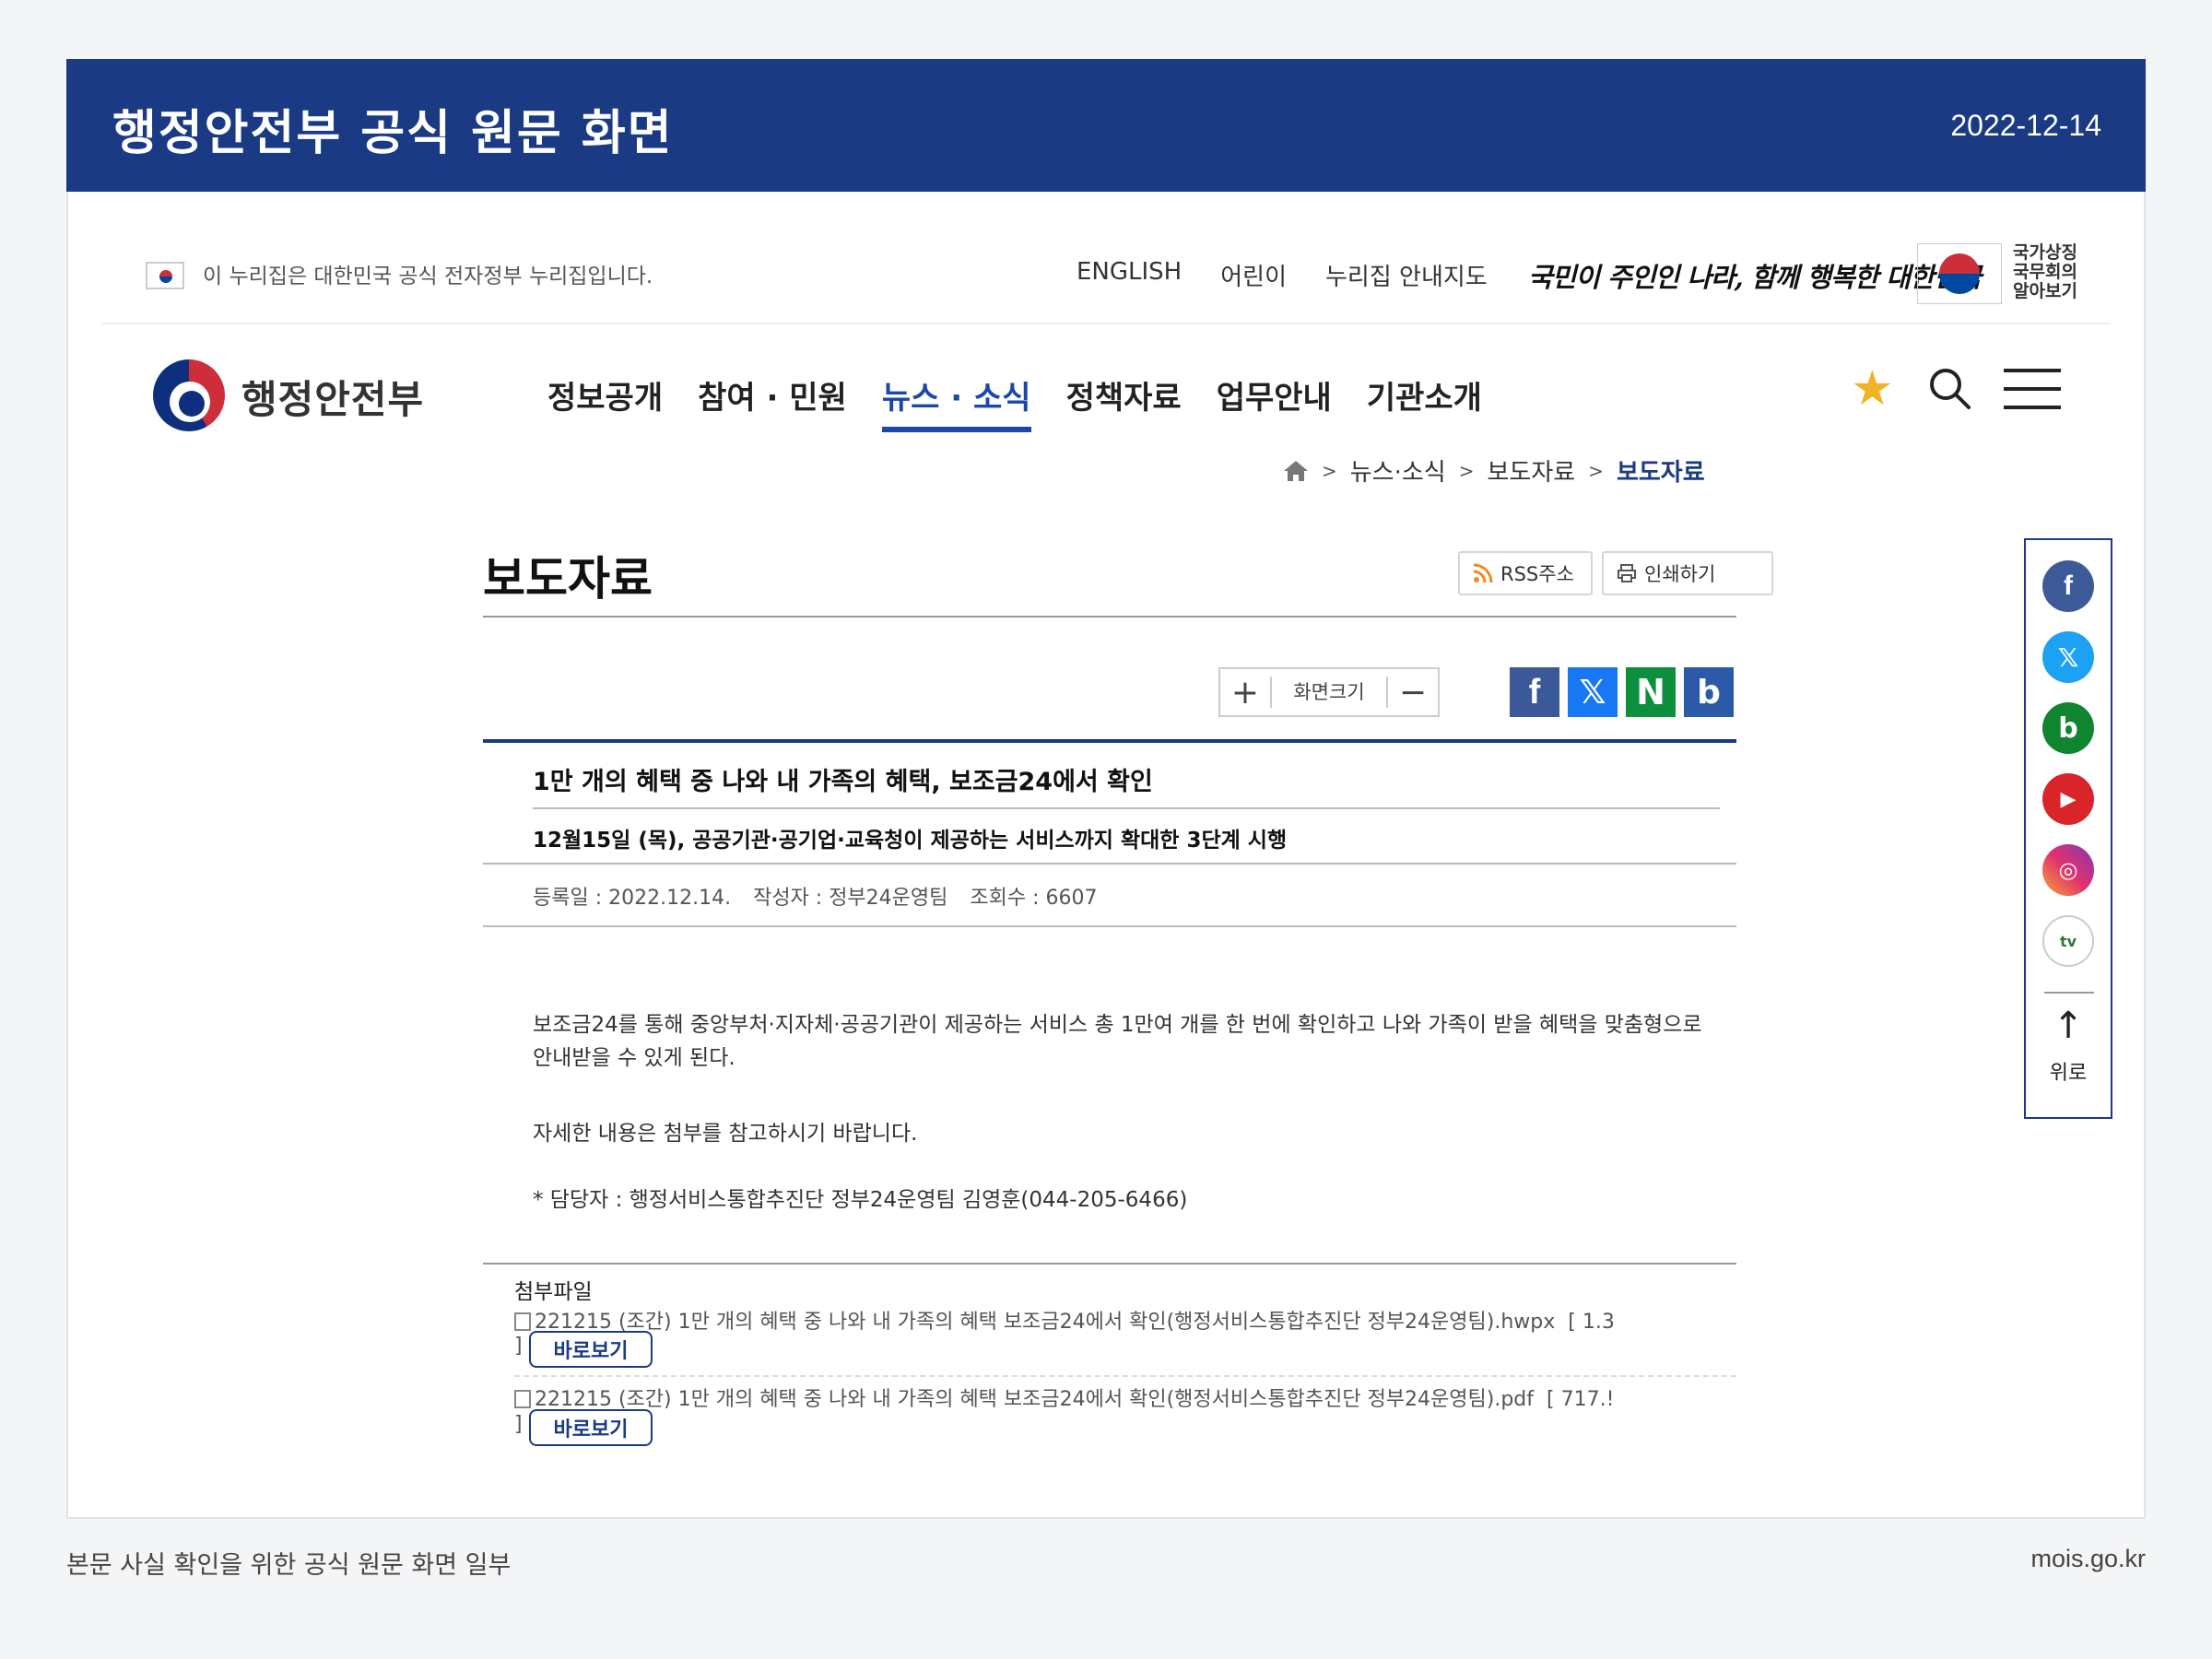 This screenshot has width=2212, height=1659. I want to click on breadcrumb: > 뉴스·소식 > 보도자료 > 보도자료, so click(1494, 470).